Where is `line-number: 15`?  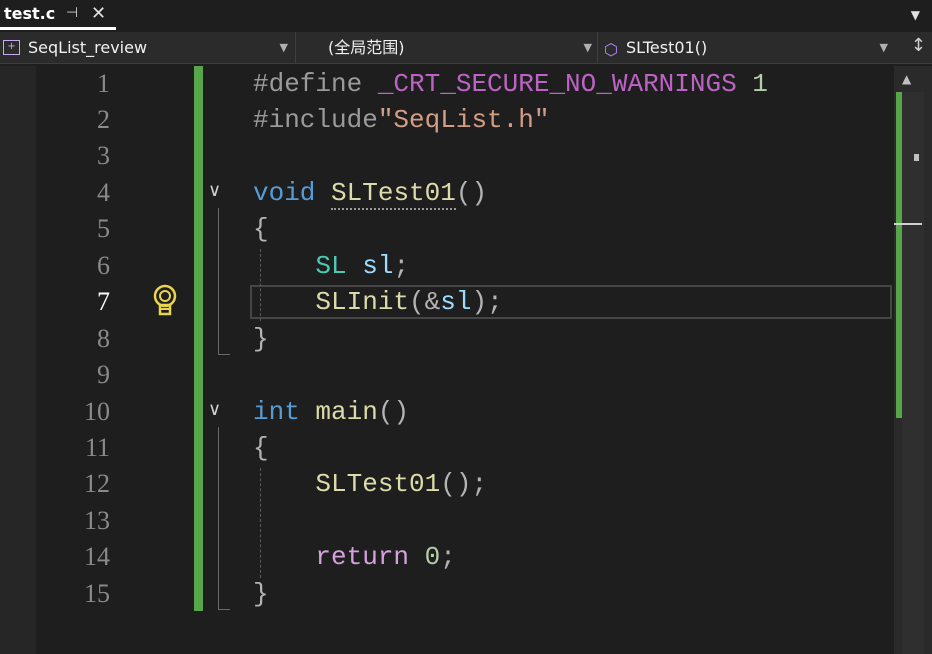 line-number: 15 is located at coordinates (97, 593).